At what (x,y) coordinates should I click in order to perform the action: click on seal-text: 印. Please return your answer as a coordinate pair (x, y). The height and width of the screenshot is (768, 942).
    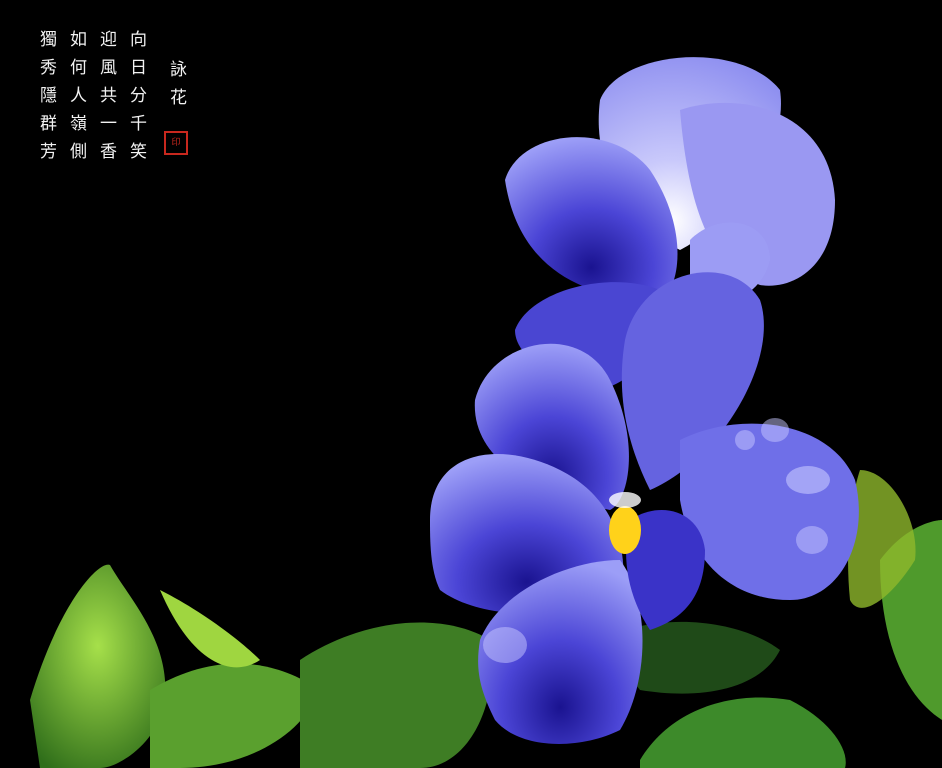
    Looking at the image, I should click on (176, 143).